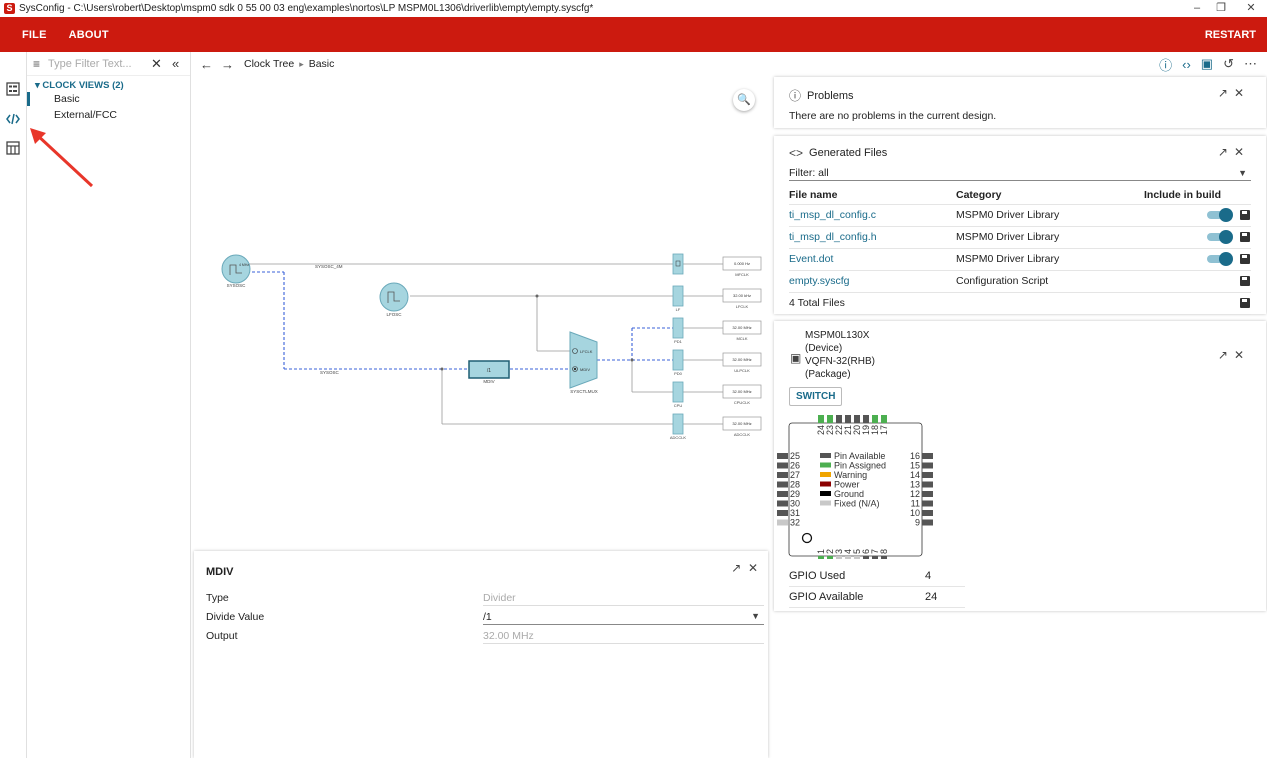 The height and width of the screenshot is (758, 1267). What do you see at coordinates (917, 523) in the screenshot?
I see `pin-number: 9` at bounding box center [917, 523].